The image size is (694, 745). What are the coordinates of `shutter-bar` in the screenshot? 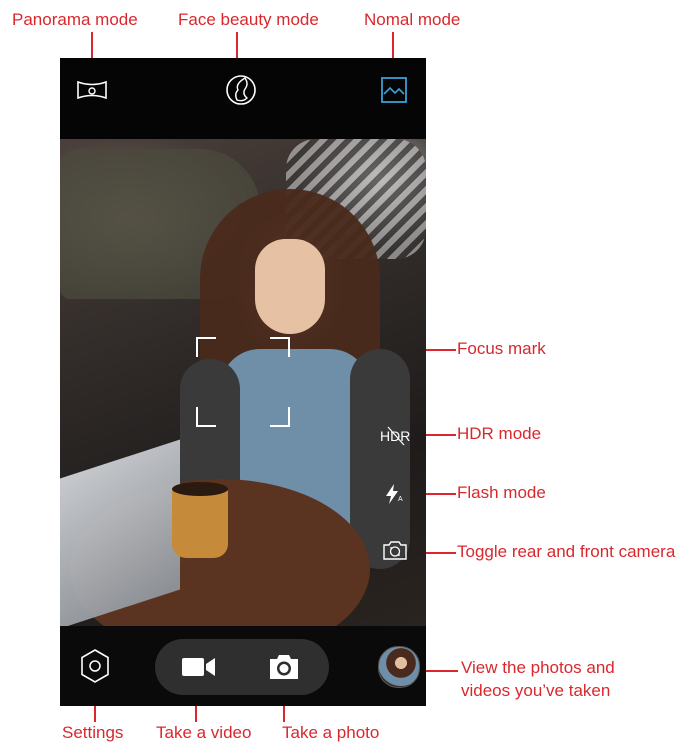 It's located at (243, 666).